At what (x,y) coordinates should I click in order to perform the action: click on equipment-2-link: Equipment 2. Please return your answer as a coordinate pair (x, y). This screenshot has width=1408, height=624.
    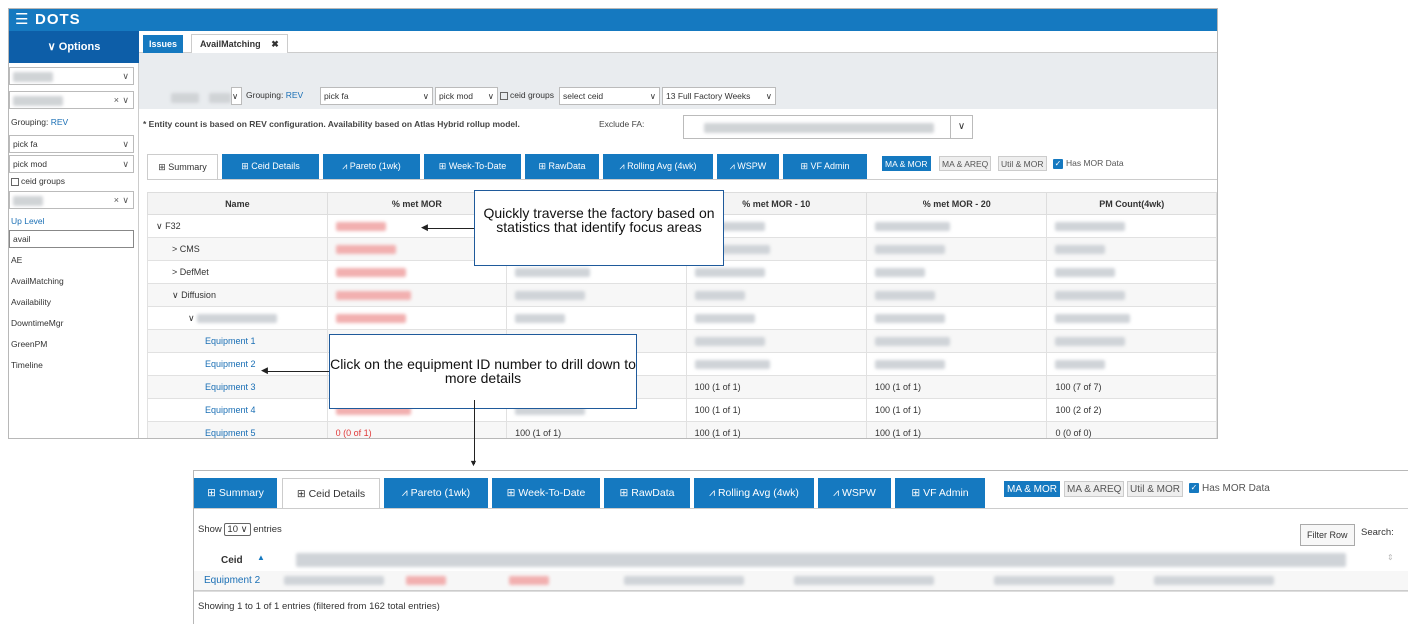
    Looking at the image, I should click on (232, 580).